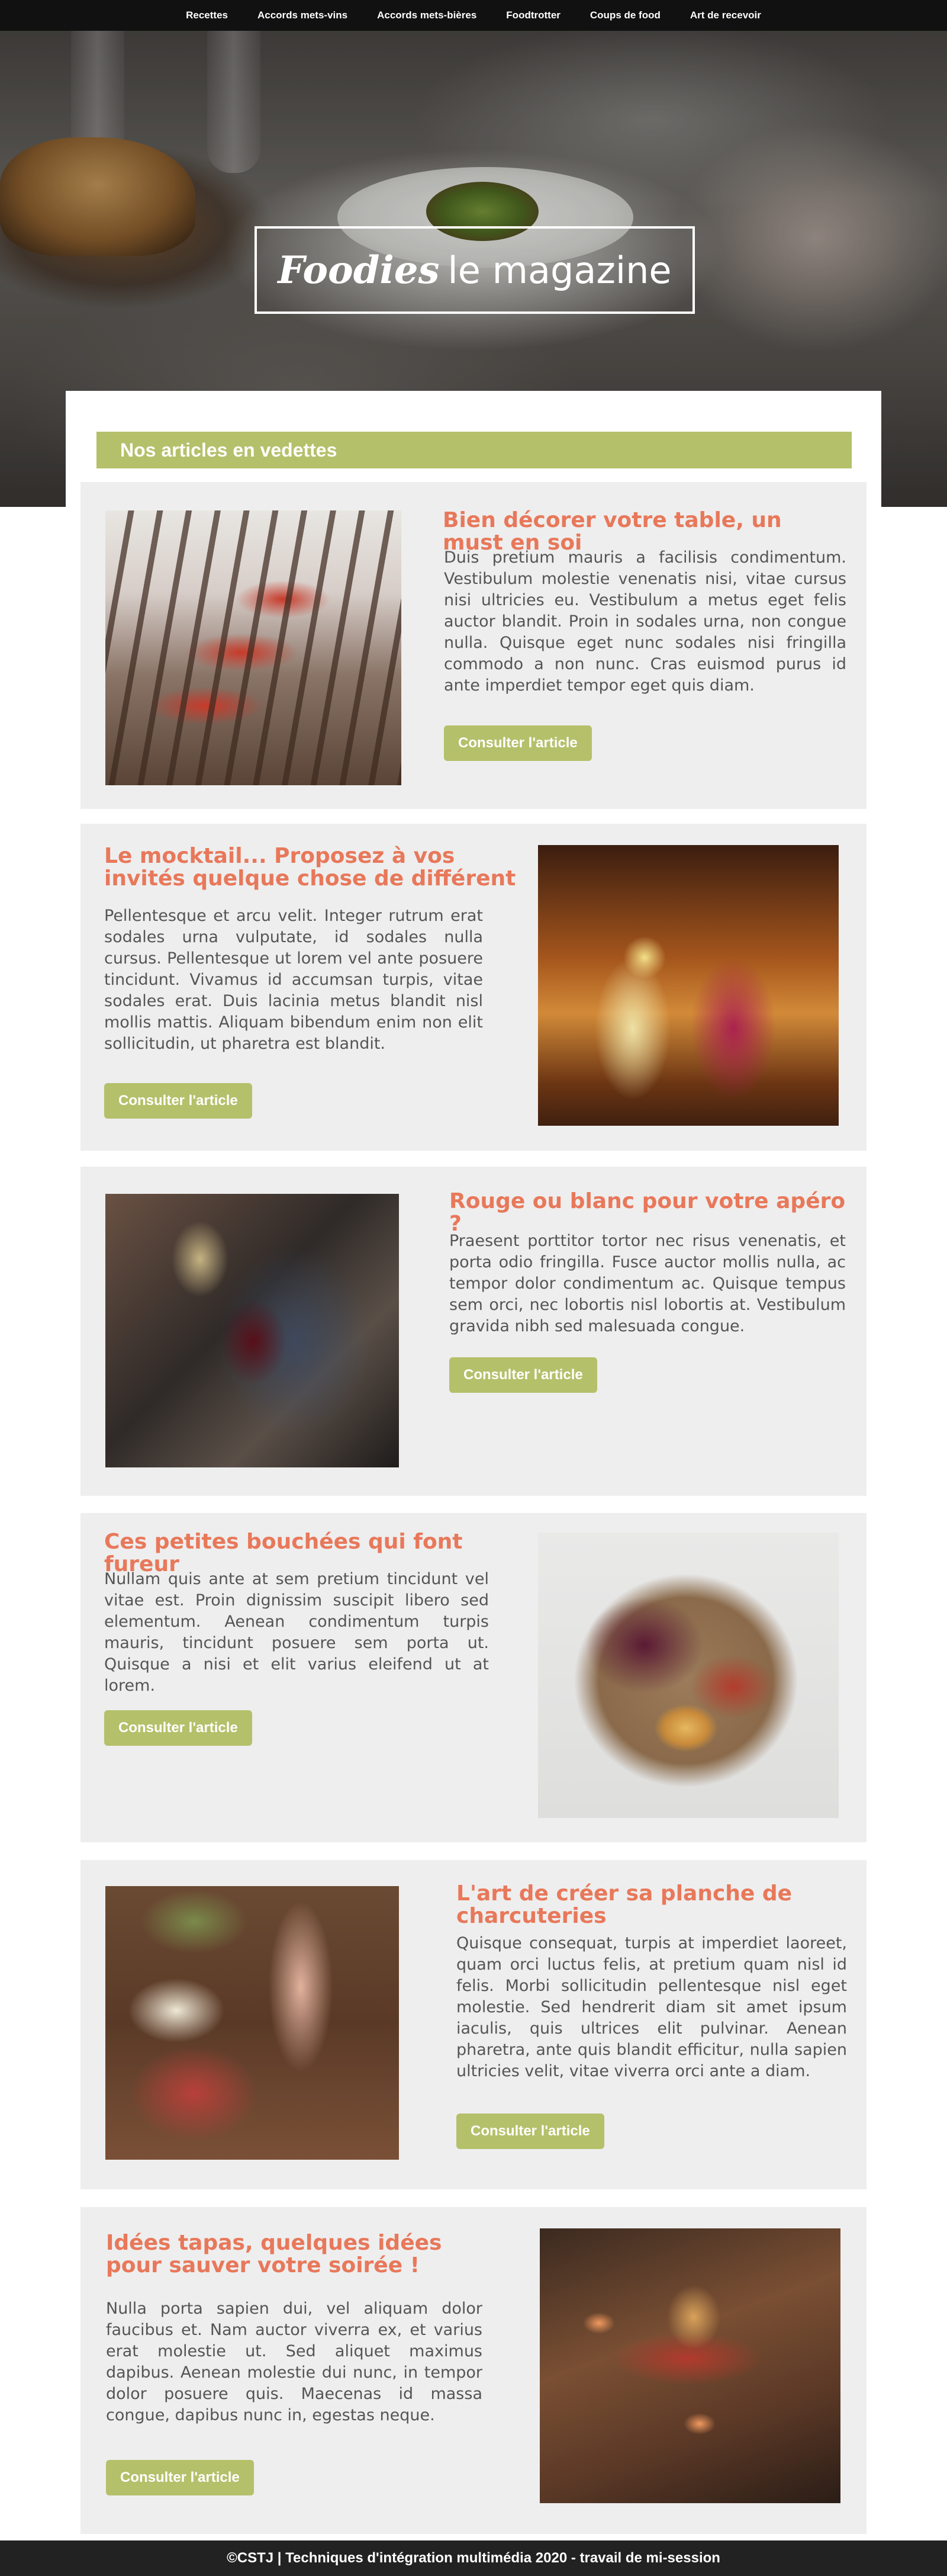 The width and height of the screenshot is (947, 2576). I want to click on article-image-wine, so click(252, 1330).